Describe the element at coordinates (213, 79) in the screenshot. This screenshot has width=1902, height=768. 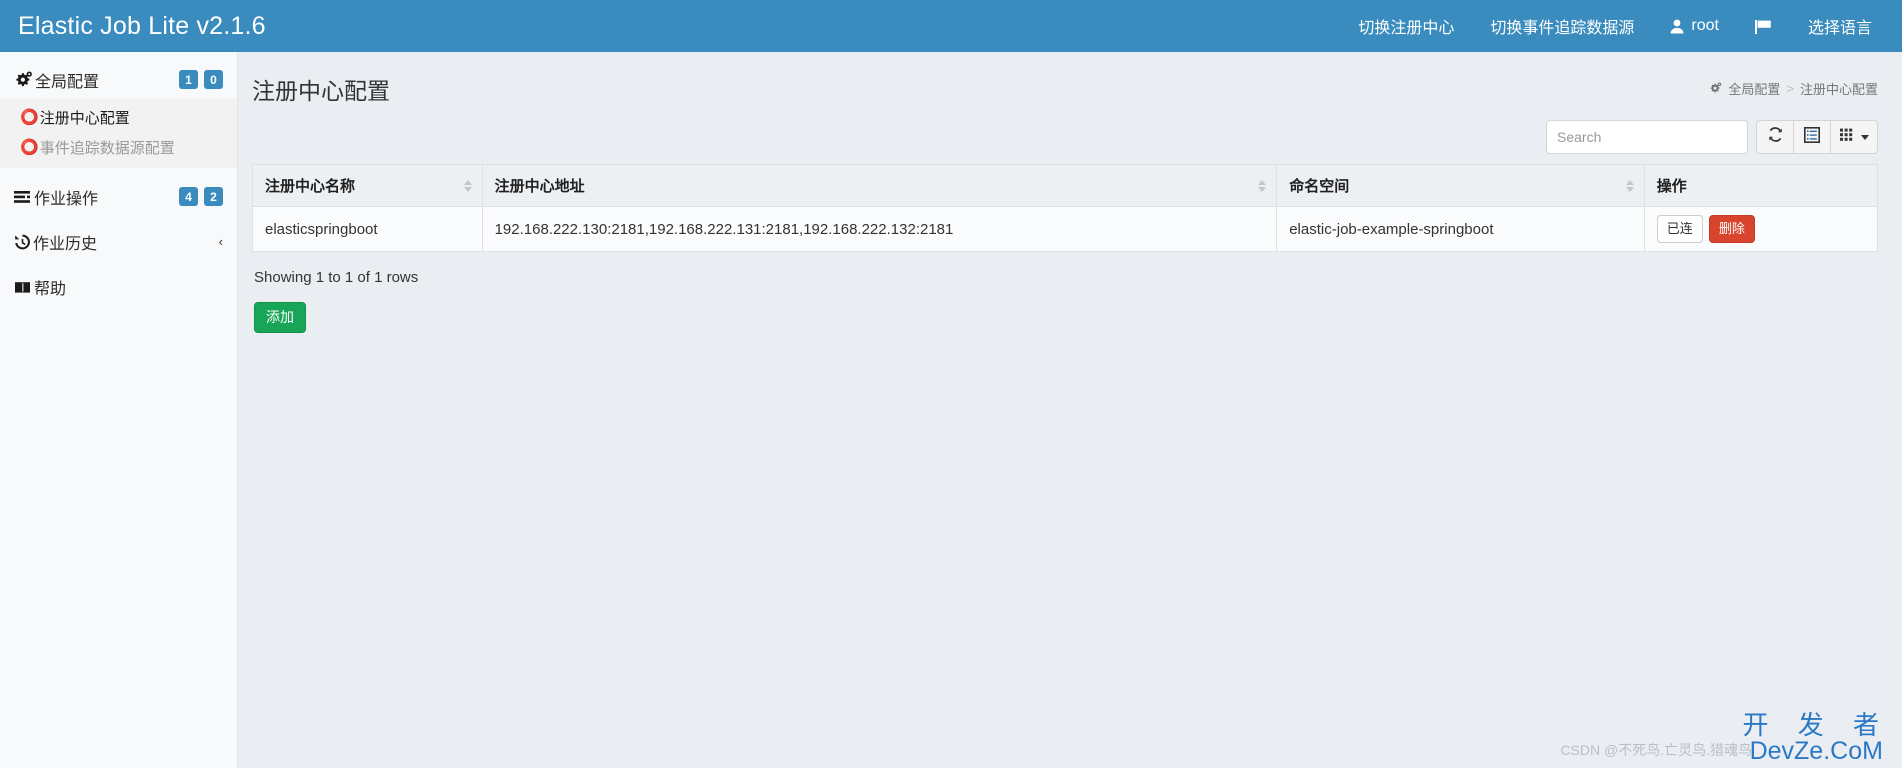
I see `badge-global-config-secondary: 0` at that location.